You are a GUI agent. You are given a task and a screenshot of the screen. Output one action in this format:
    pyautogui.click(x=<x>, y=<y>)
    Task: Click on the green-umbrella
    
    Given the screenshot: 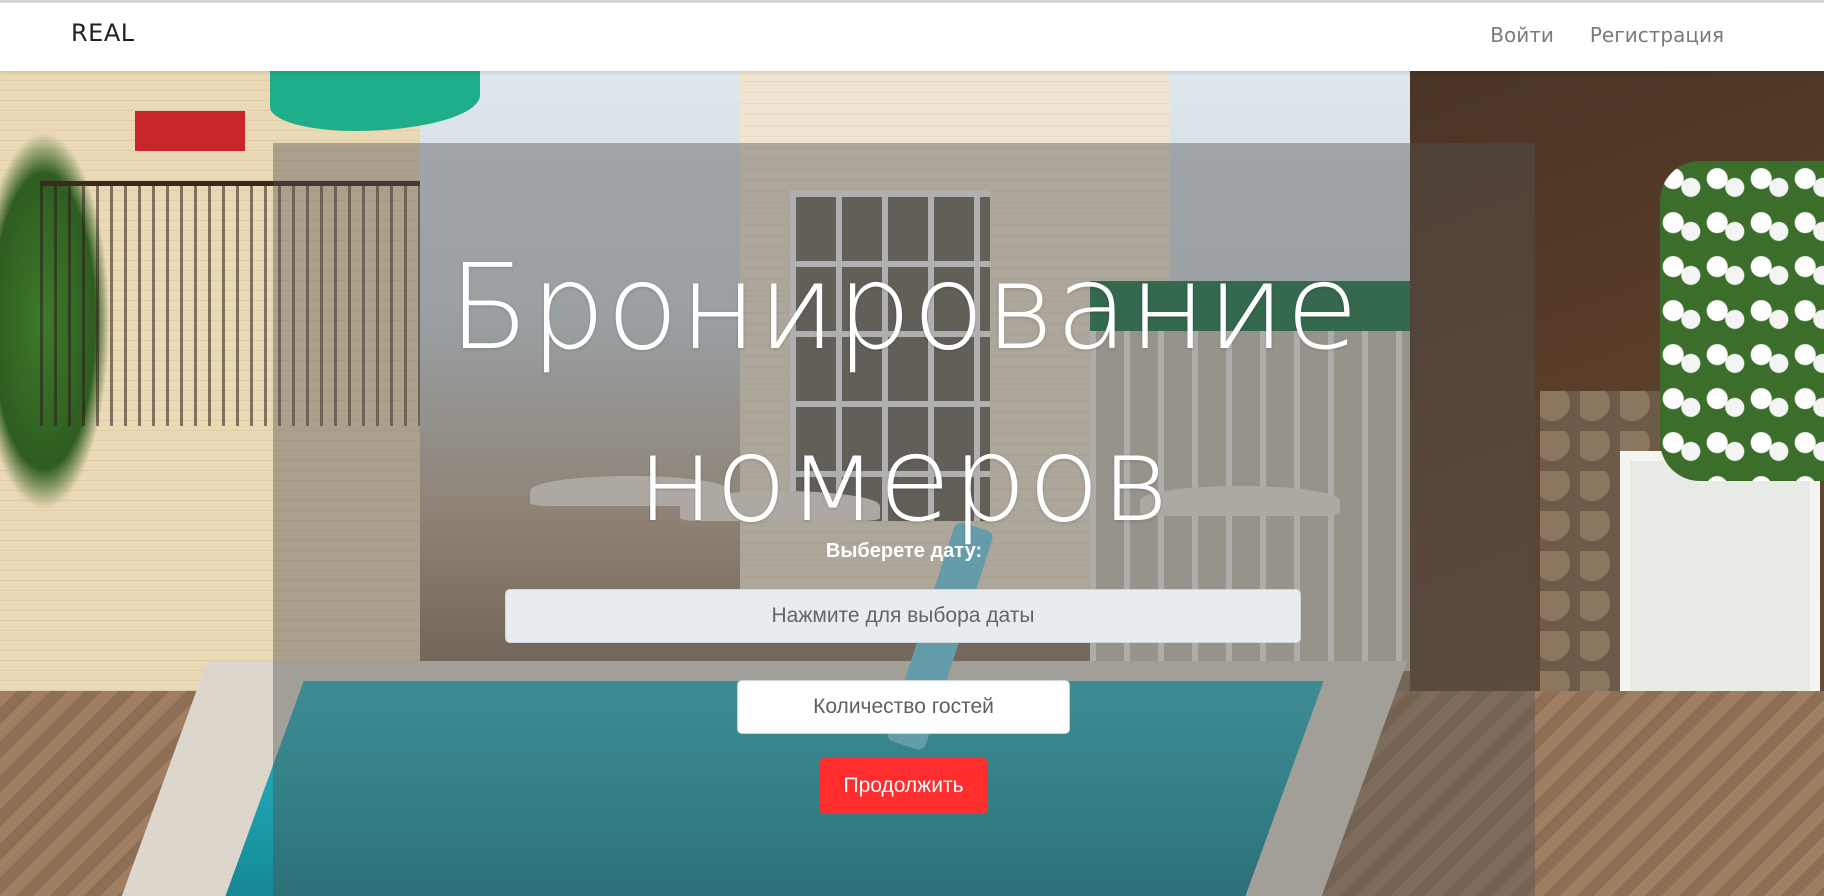 What is the action you would take?
    pyautogui.click(x=375, y=101)
    